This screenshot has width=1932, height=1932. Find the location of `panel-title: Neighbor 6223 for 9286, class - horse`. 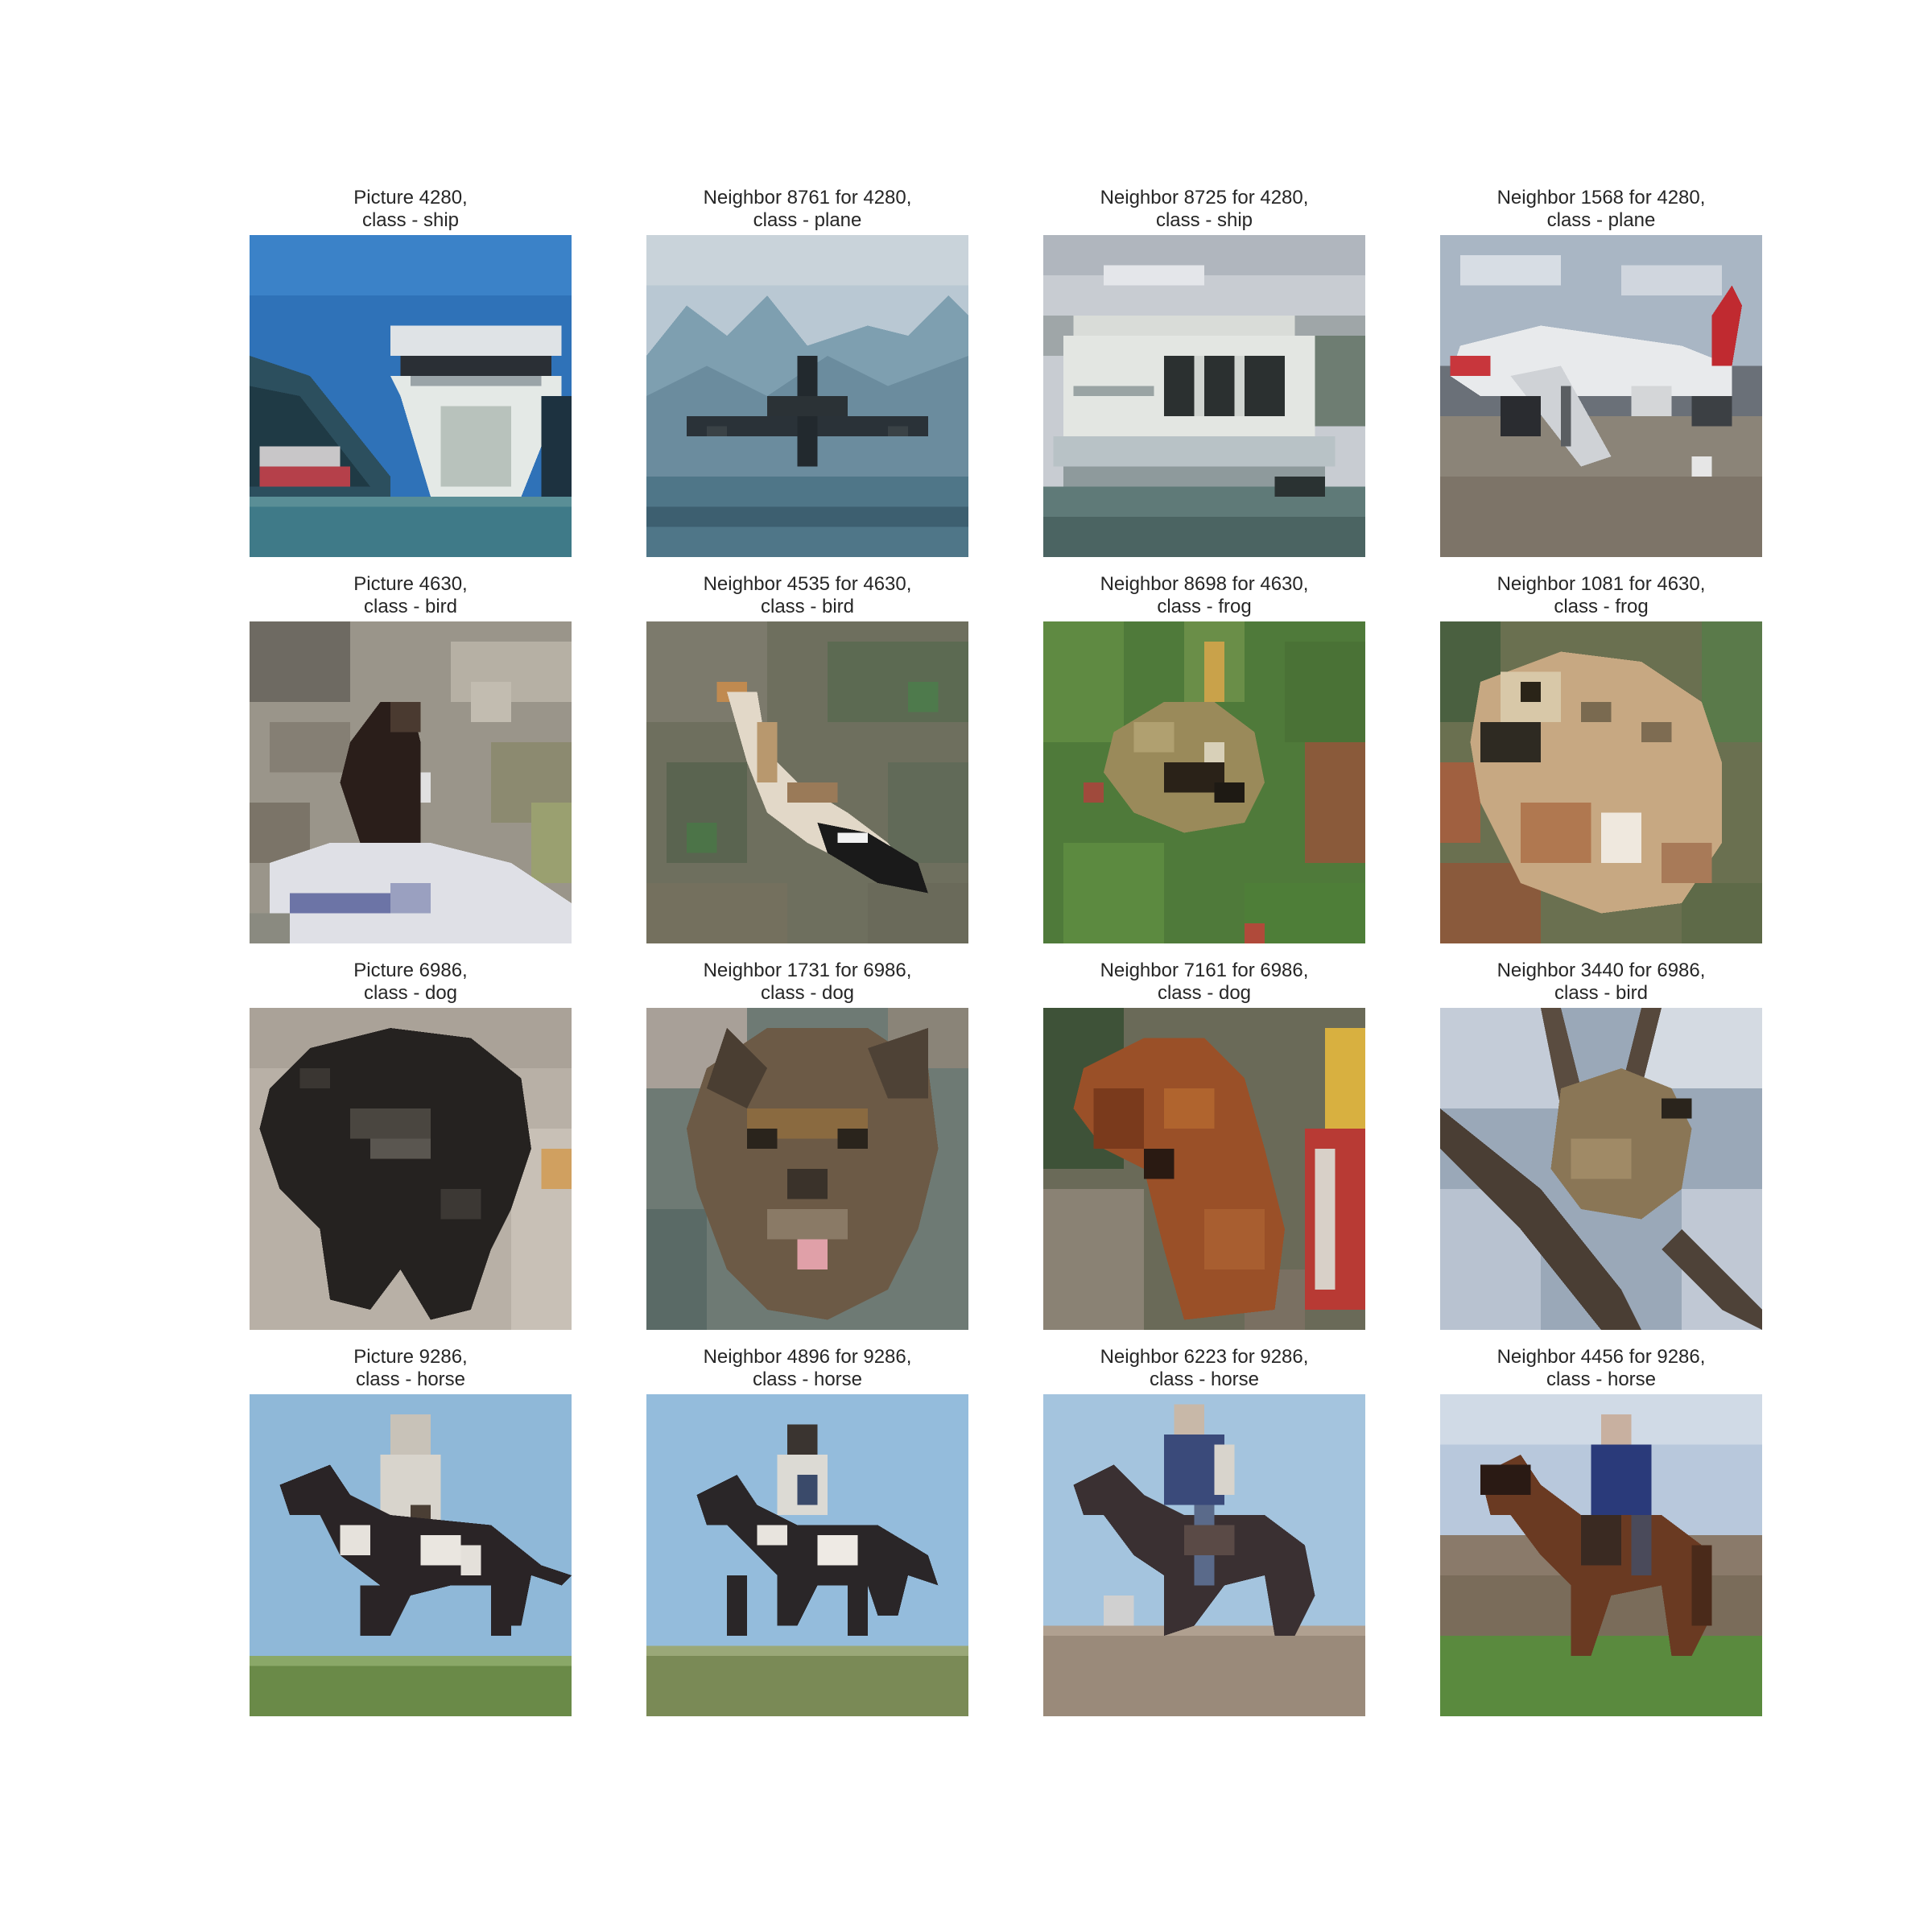

panel-title: Neighbor 6223 for 9286, class - horse is located at coordinates (1204, 1368).